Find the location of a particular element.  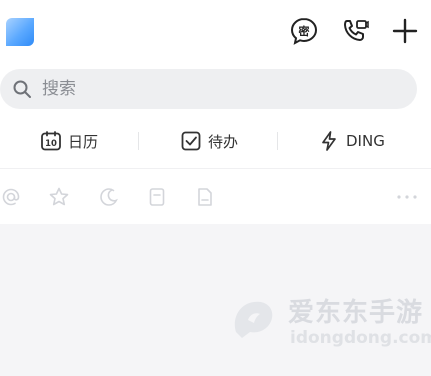

file-icon is located at coordinates (205, 197).